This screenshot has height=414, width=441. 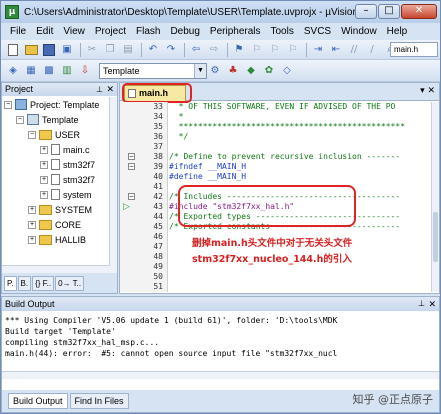 I want to click on nav-back-icon: ⇦, so click(x=196, y=50).